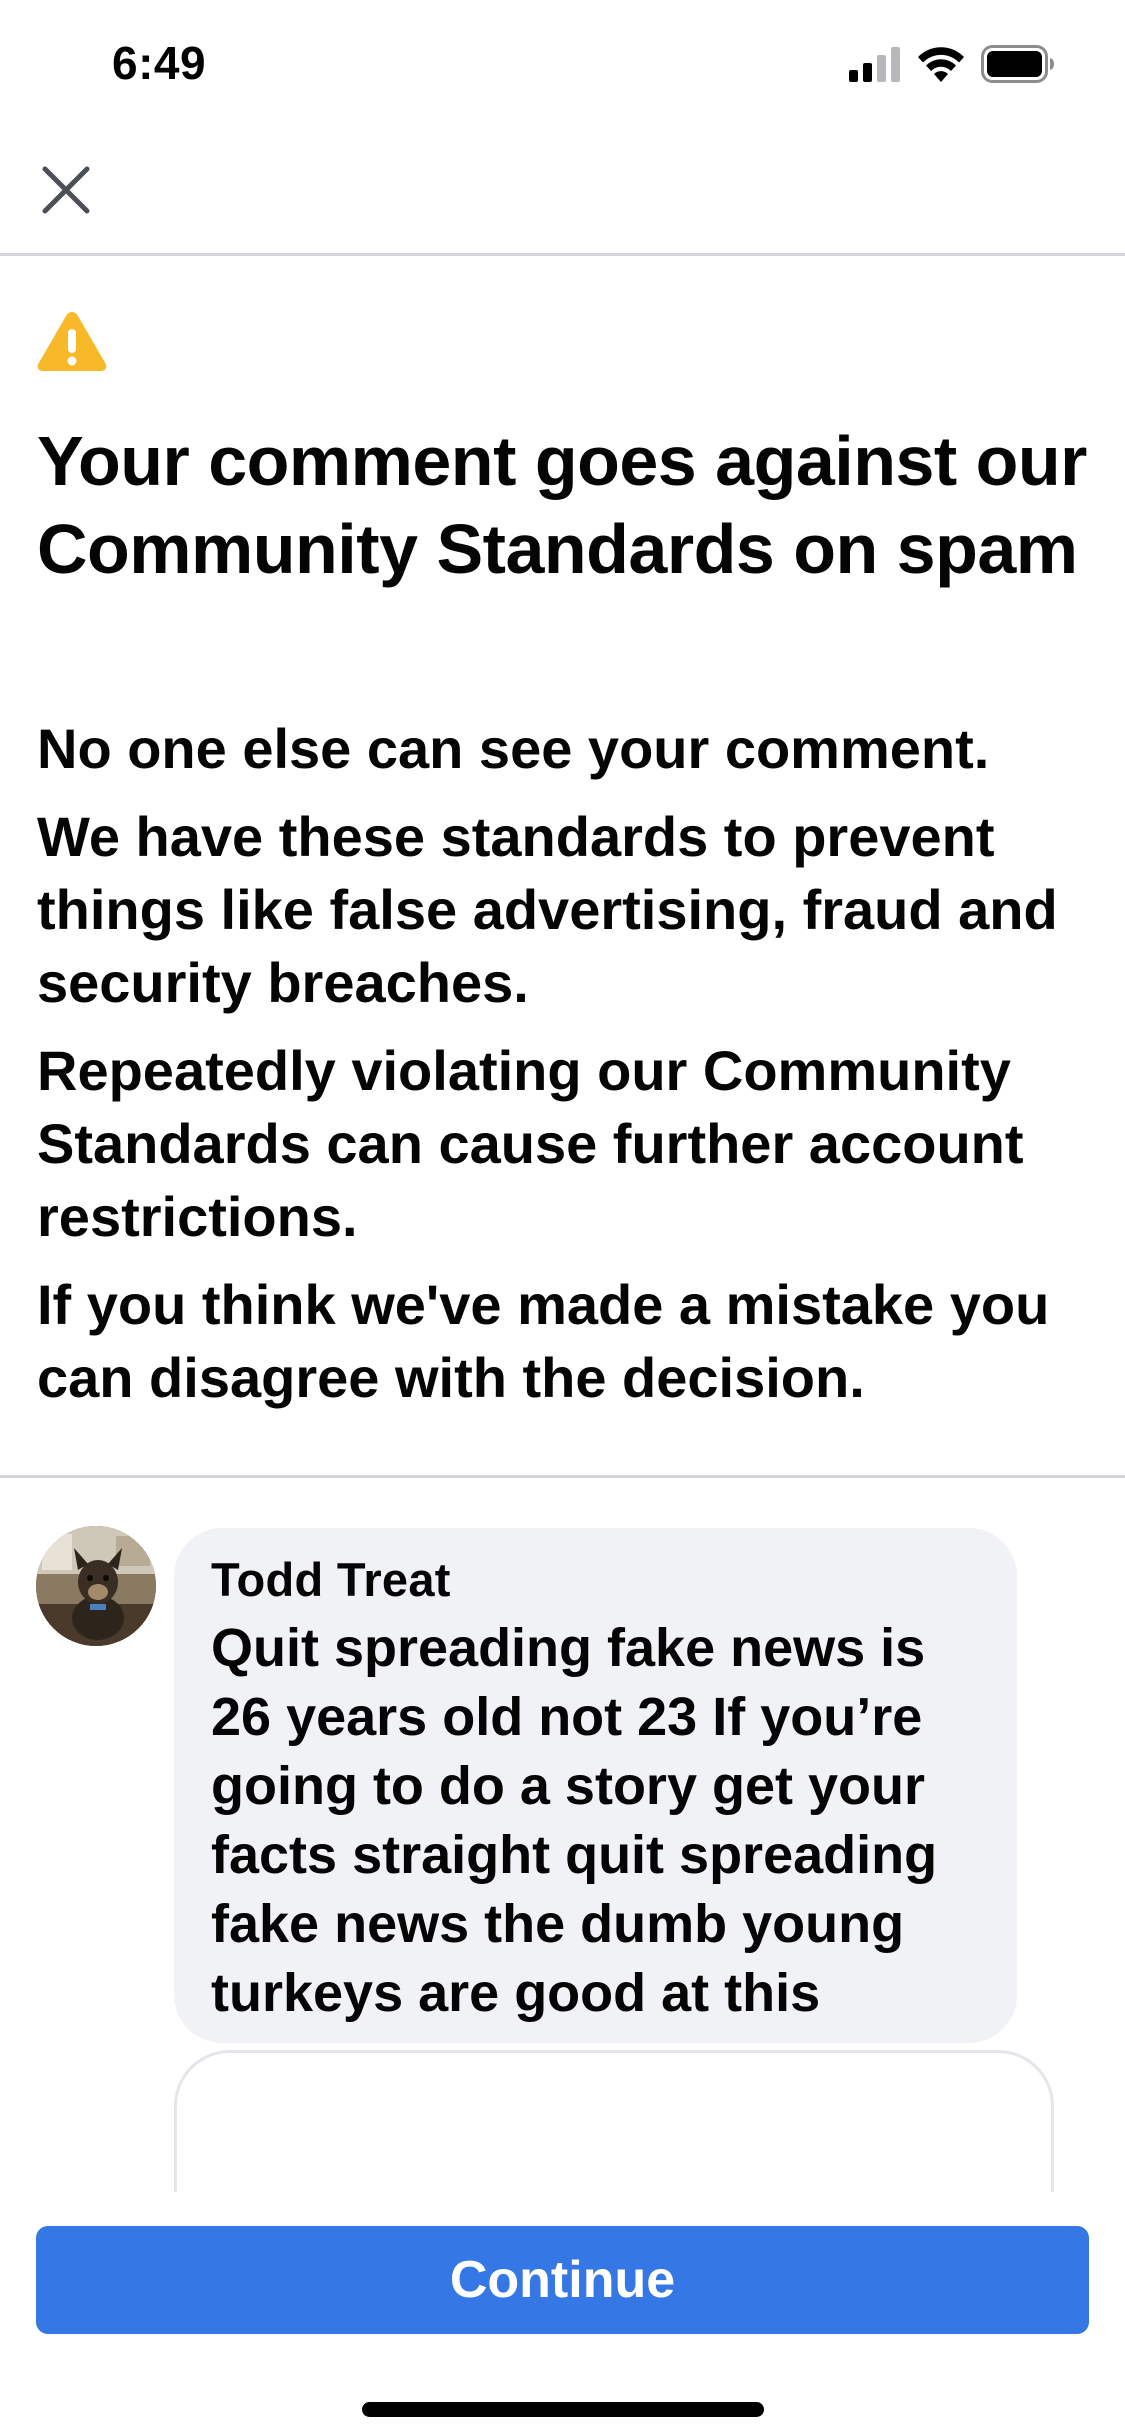 The image size is (1125, 2436). I want to click on home-indicator, so click(563, 2409).